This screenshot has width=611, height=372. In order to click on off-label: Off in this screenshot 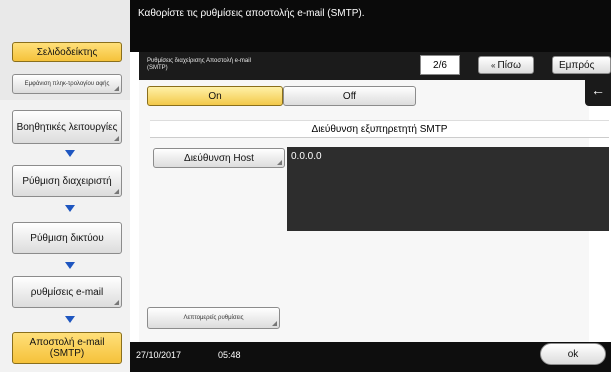, I will do `click(349, 96)`.